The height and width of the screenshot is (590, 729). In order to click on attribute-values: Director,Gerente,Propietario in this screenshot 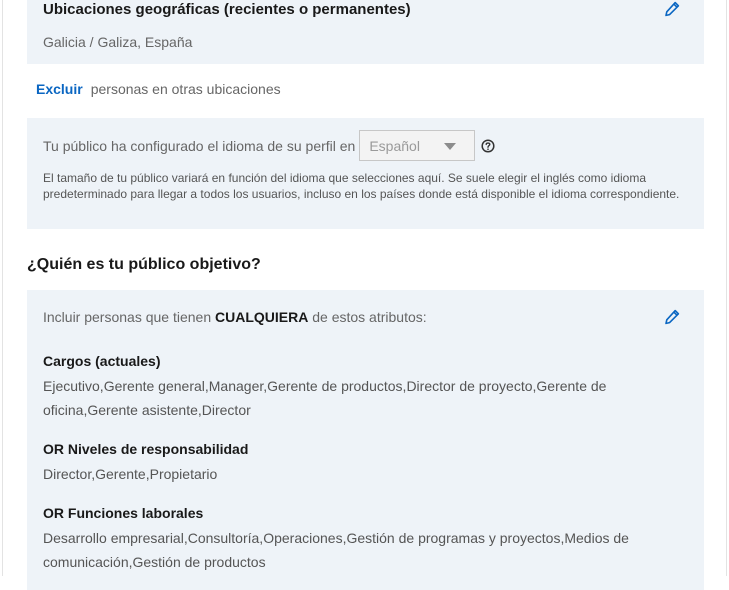, I will do `click(130, 474)`.